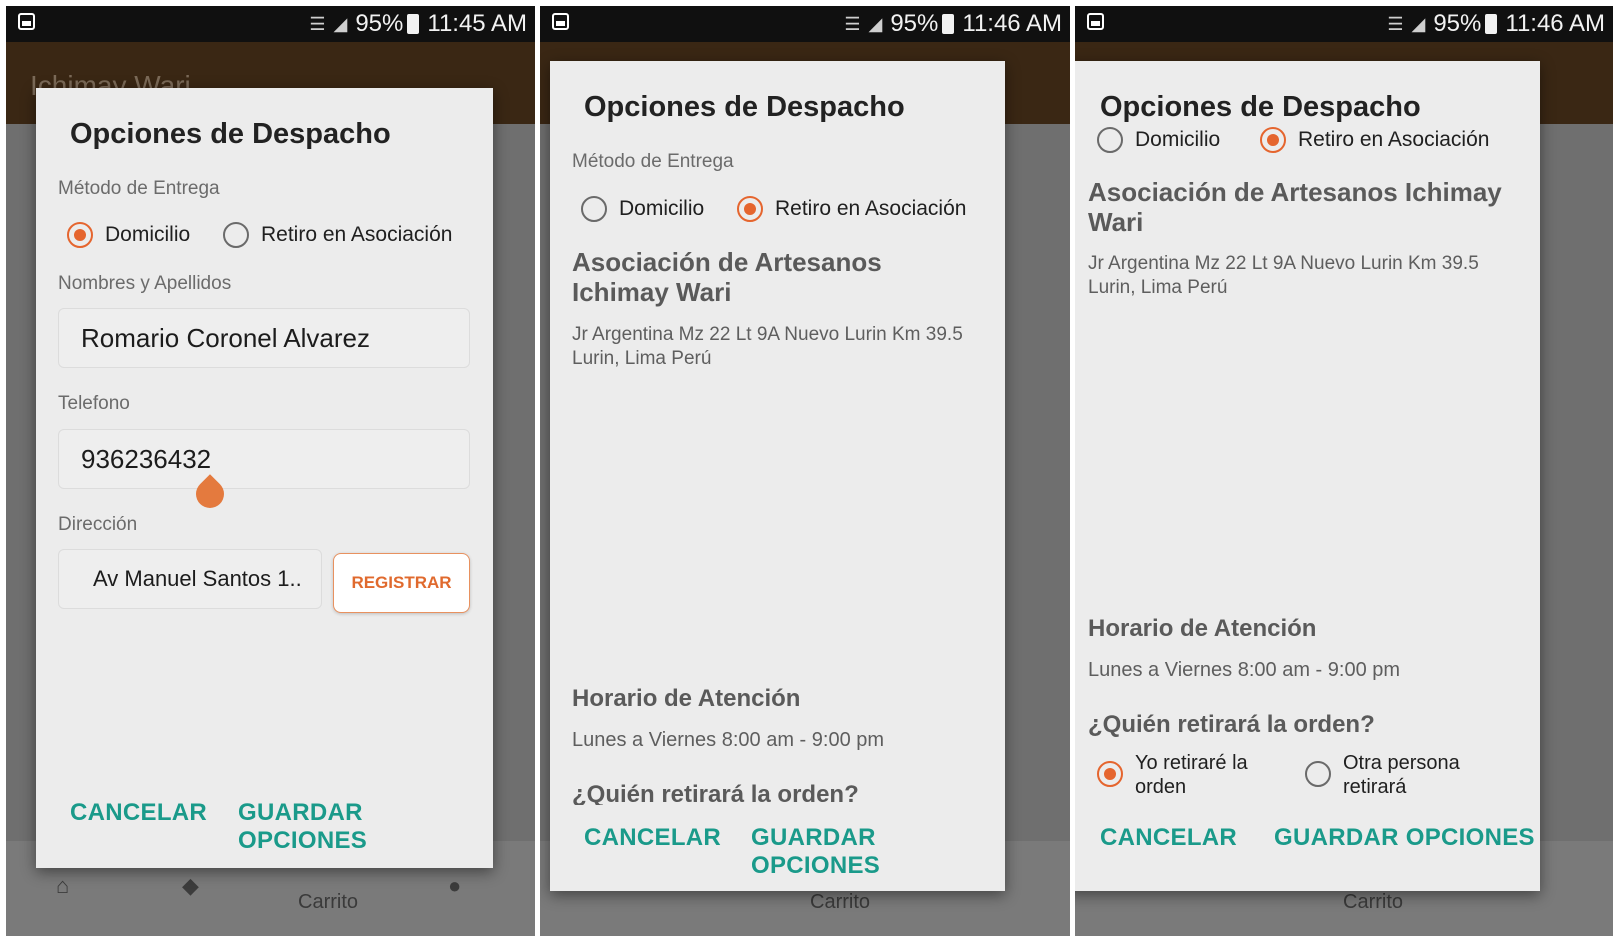 The height and width of the screenshot is (936, 1613). I want to click on radio-self-pickup: Yo retiraré la orden, so click(1186, 775).